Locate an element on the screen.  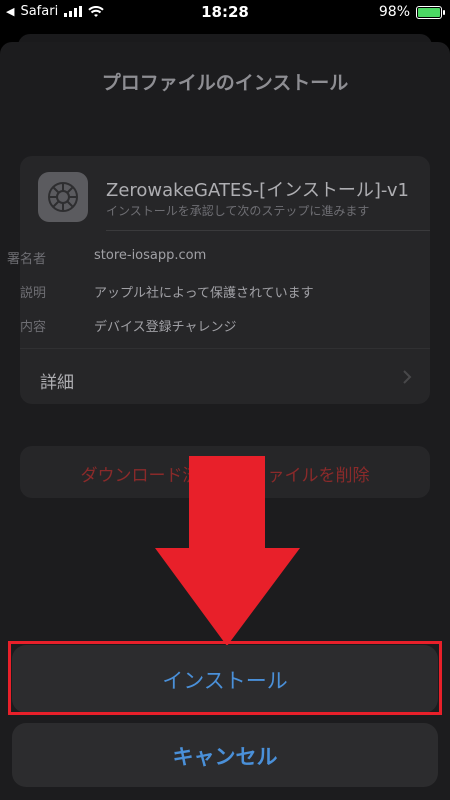
description-row: 説明 アップル社によって保護されています is located at coordinates (225, 292).